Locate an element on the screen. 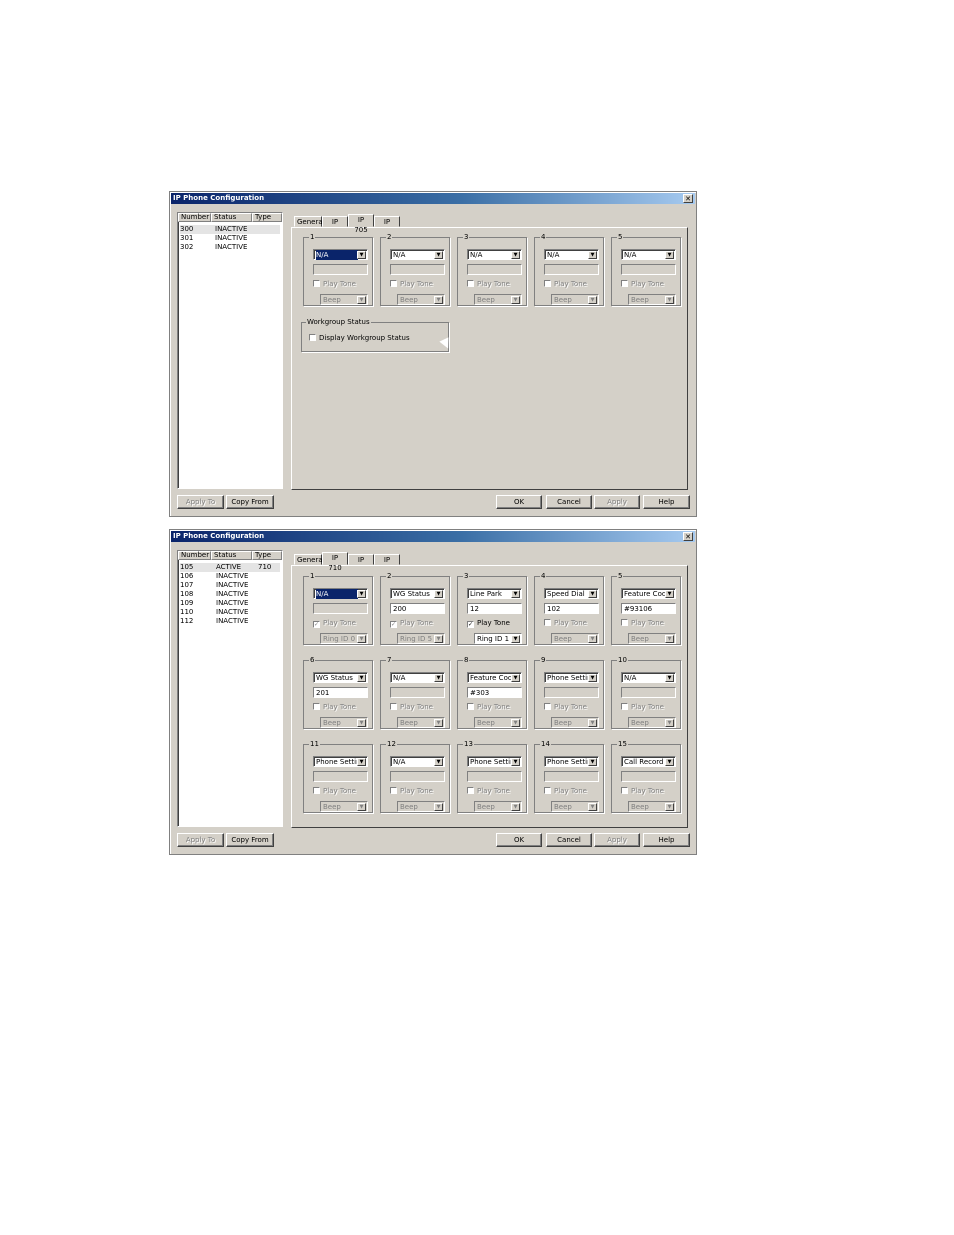  table-row: 110 INACTIVE is located at coordinates (230, 612).